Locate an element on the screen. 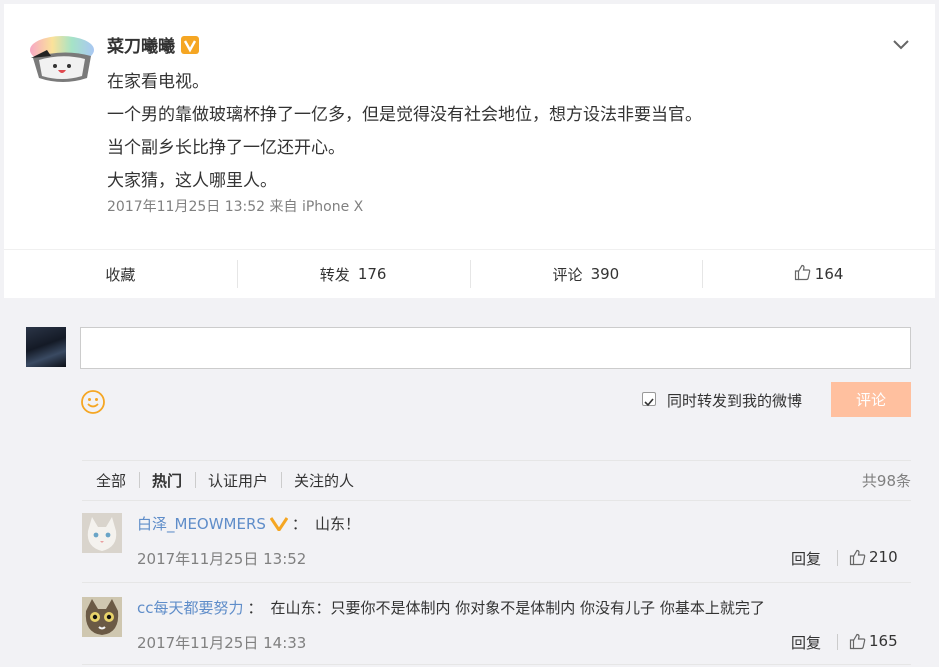 This screenshot has height=667, width=939. like-button: 164 is located at coordinates (818, 274).